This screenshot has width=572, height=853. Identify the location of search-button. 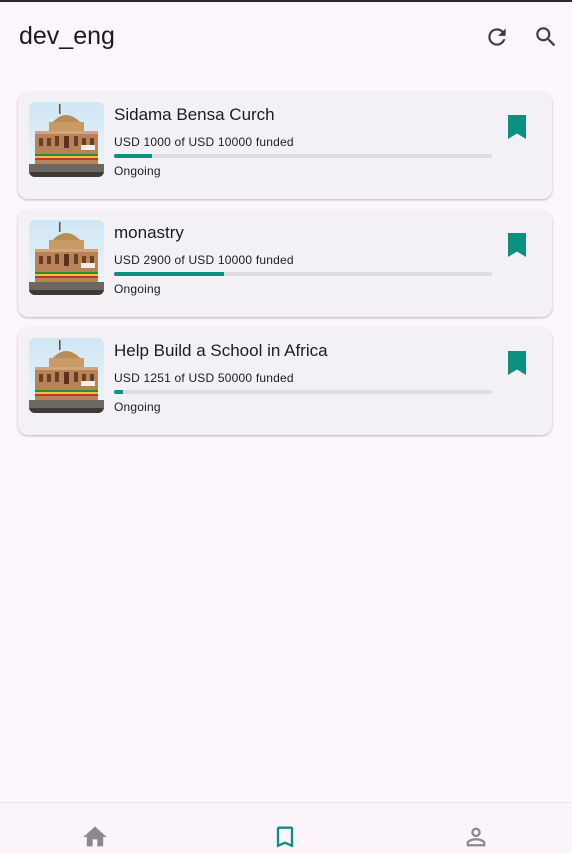
(546, 37).